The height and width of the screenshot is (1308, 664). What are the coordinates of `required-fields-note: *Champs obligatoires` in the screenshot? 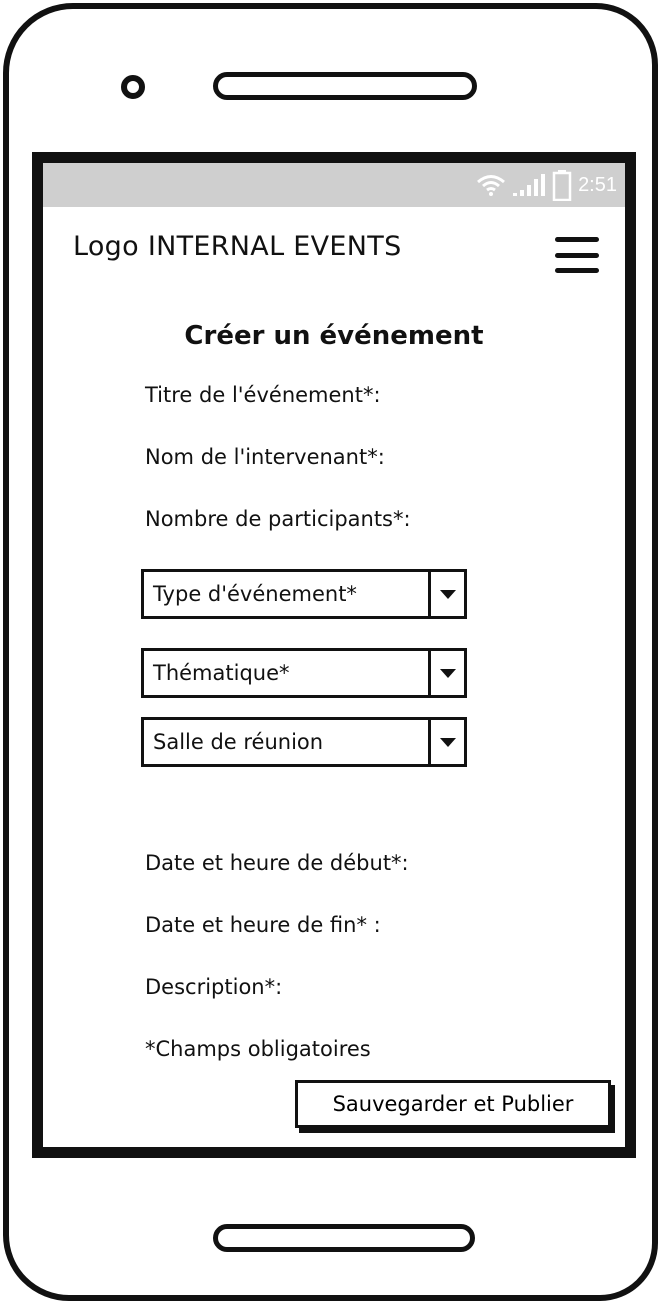 It's located at (258, 1049).